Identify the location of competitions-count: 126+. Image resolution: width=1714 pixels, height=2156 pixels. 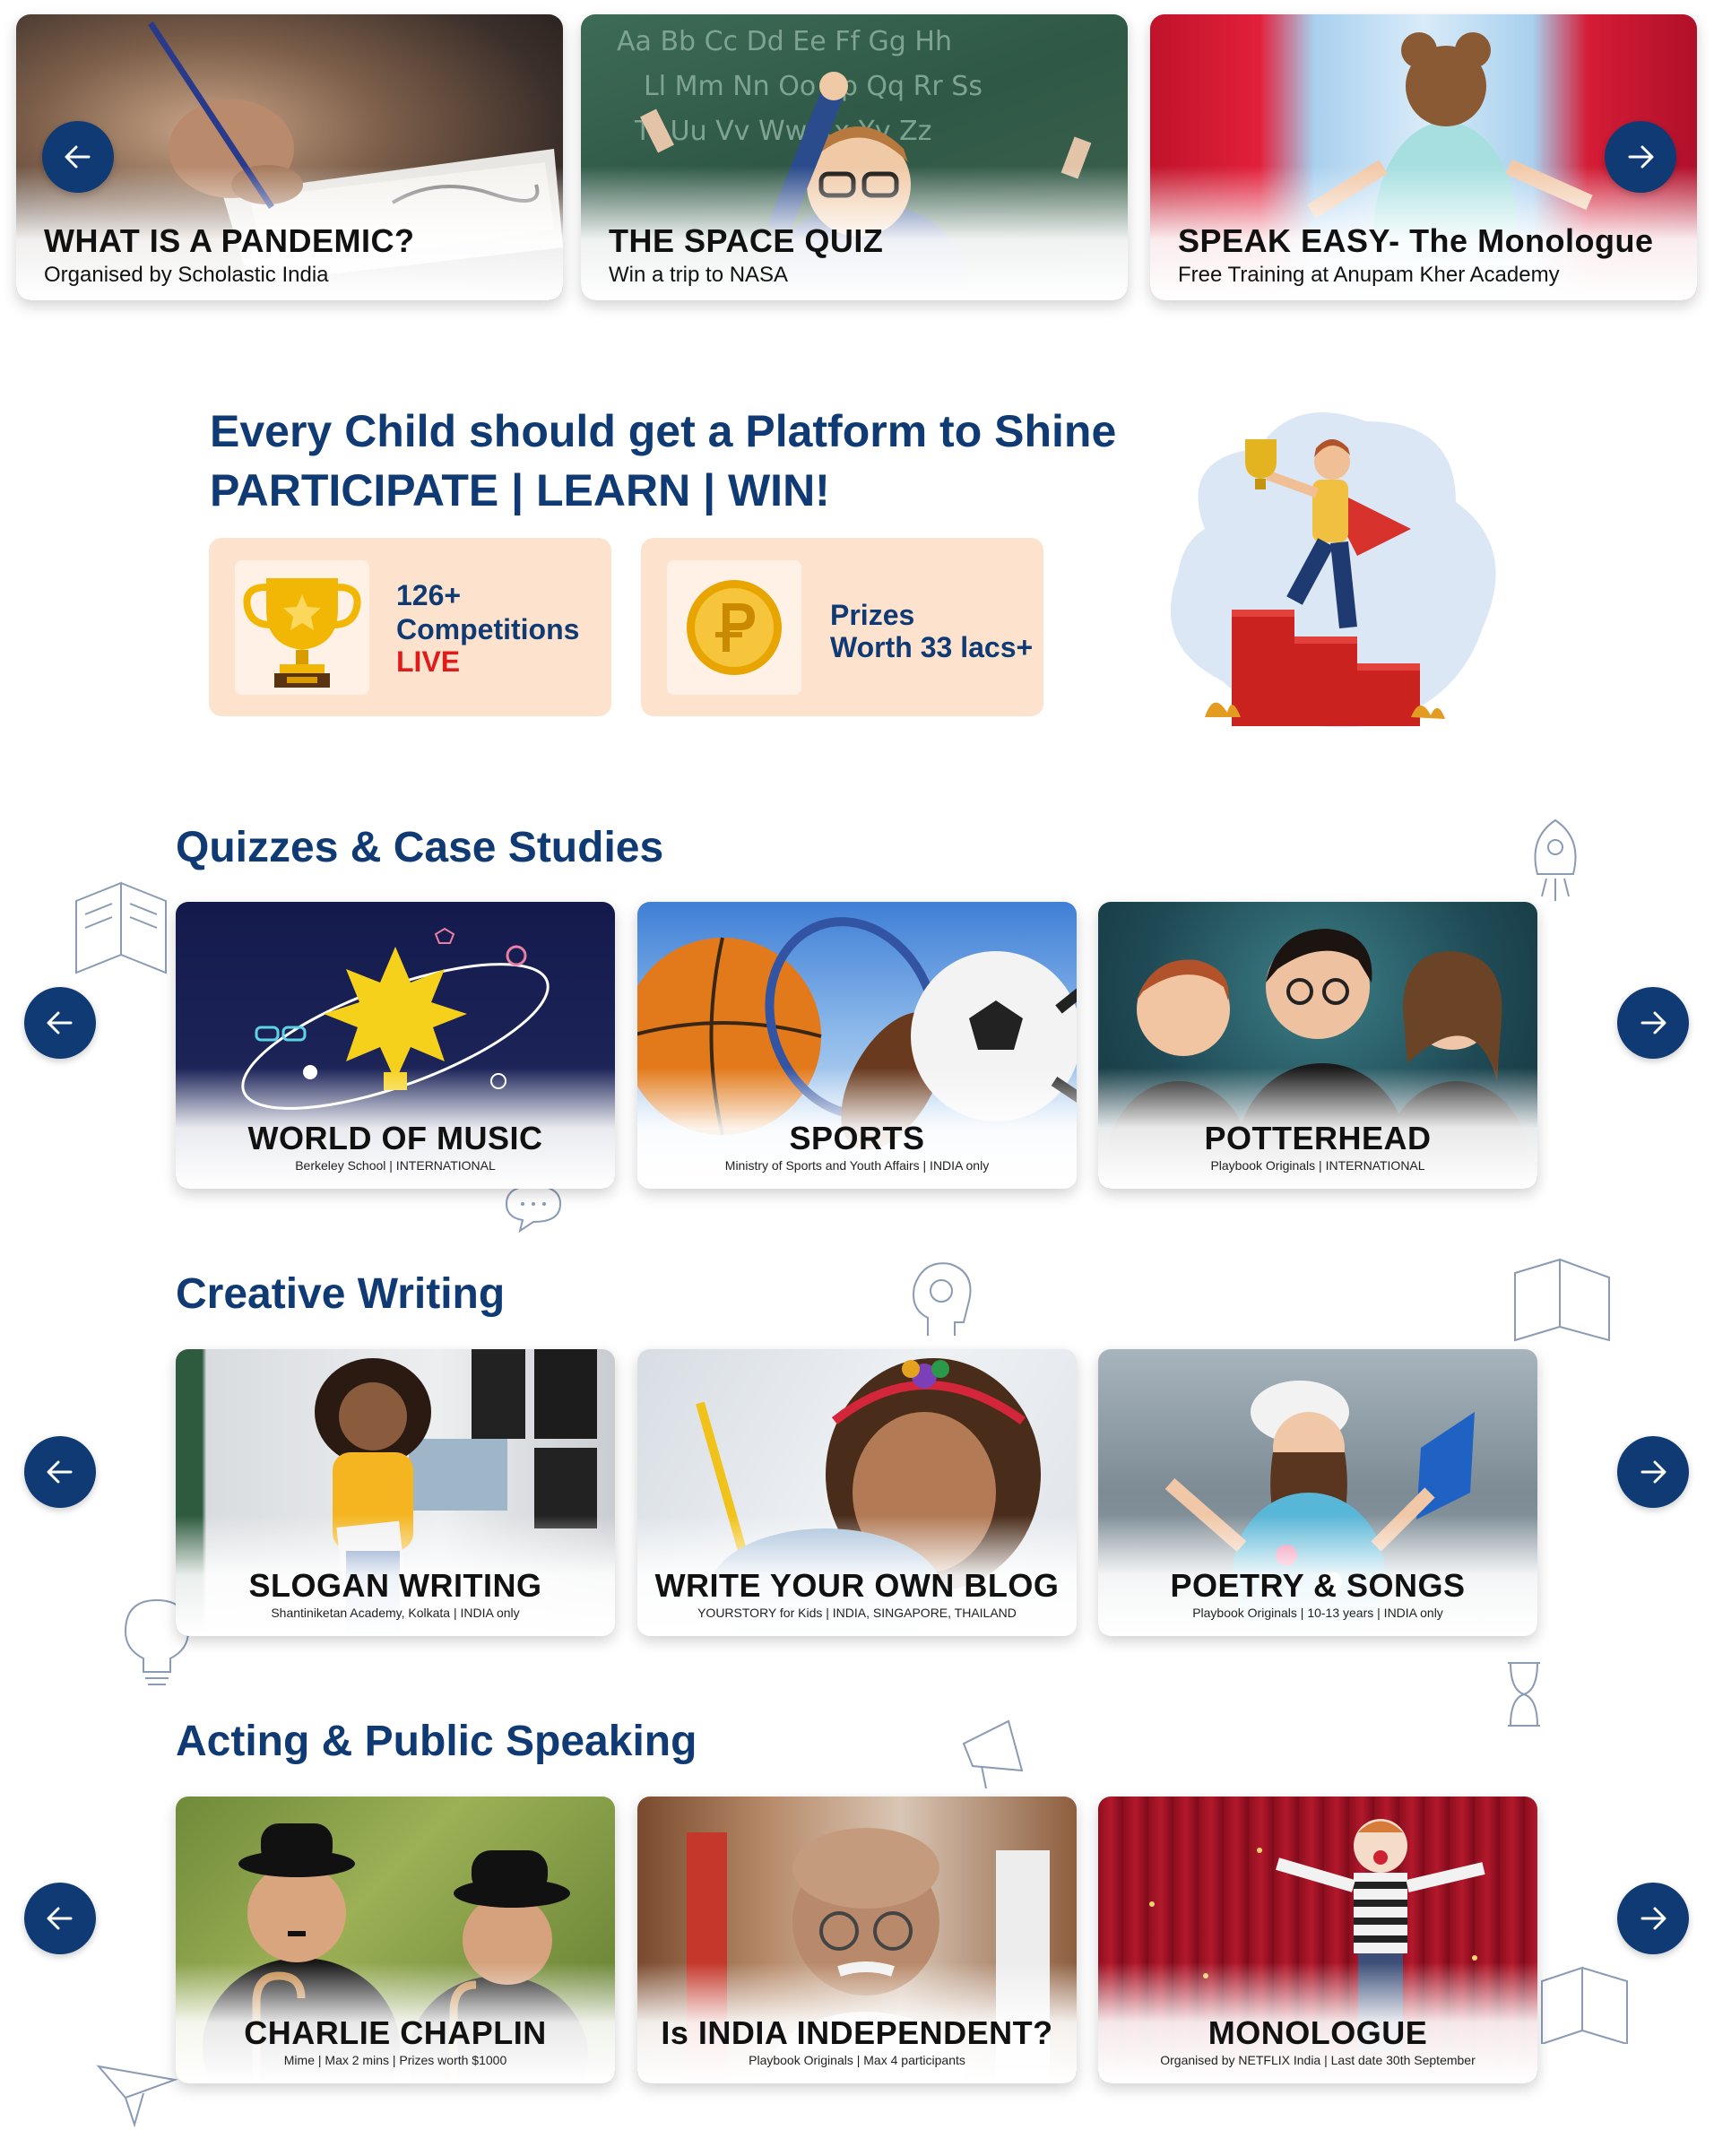
(429, 595).